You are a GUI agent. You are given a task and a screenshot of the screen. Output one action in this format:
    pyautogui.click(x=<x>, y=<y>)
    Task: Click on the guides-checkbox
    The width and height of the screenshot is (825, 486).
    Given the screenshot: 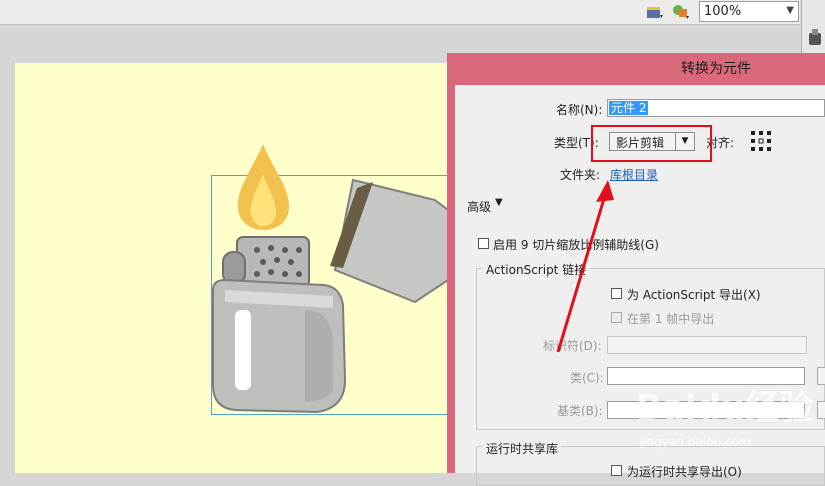 What is the action you would take?
    pyautogui.click(x=483, y=243)
    